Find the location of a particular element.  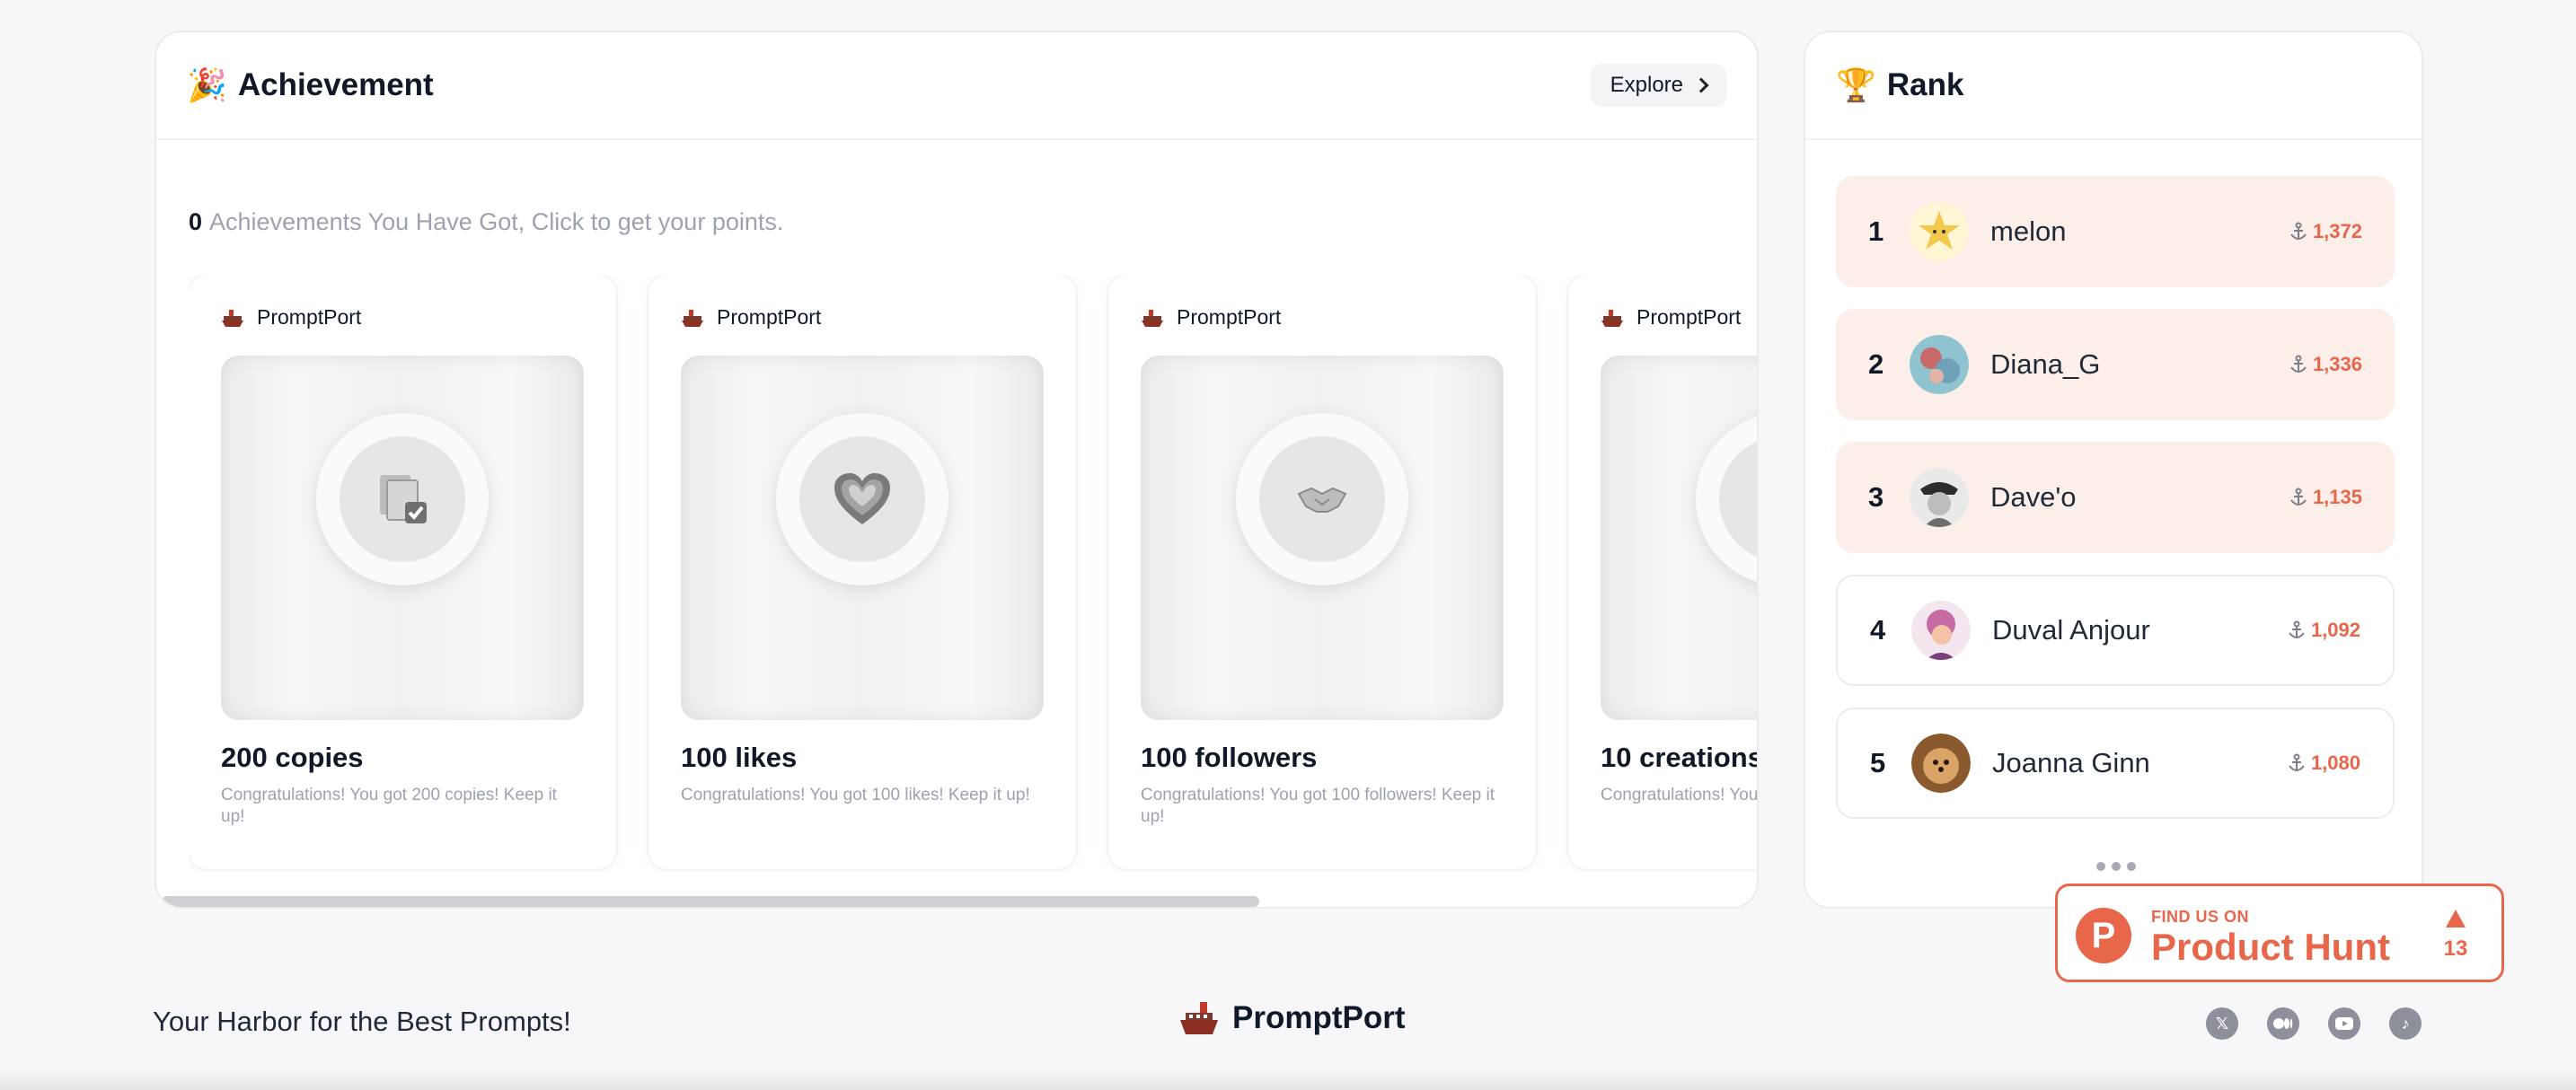

trophy-icon: 🏆 is located at coordinates (1856, 84).